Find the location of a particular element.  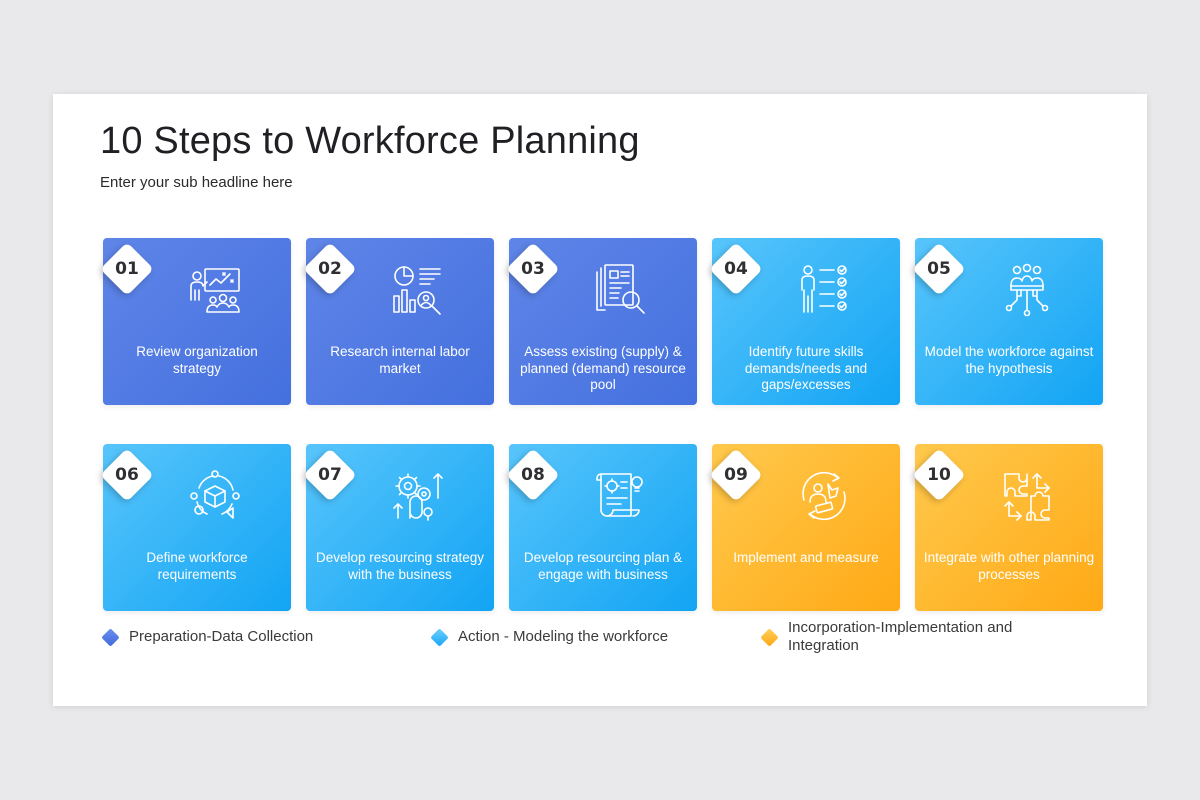

page-subtitle: Enter your sub headline here is located at coordinates (196, 182).